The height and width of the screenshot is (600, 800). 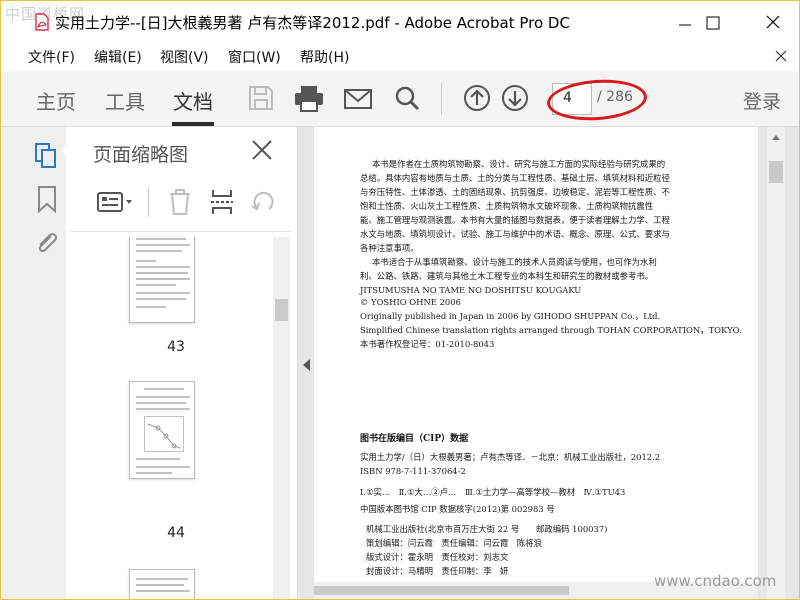 I want to click on email-icon, so click(x=358, y=98).